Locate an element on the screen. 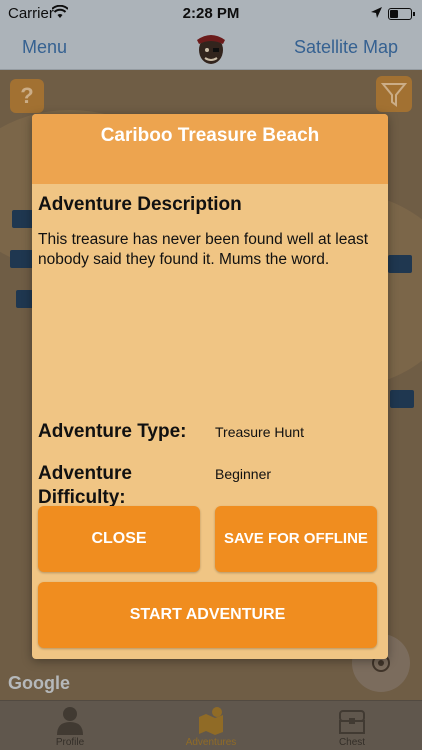 This screenshot has height=750, width=422. adventure-difficulty-value: Beginner is located at coordinates (243, 474).